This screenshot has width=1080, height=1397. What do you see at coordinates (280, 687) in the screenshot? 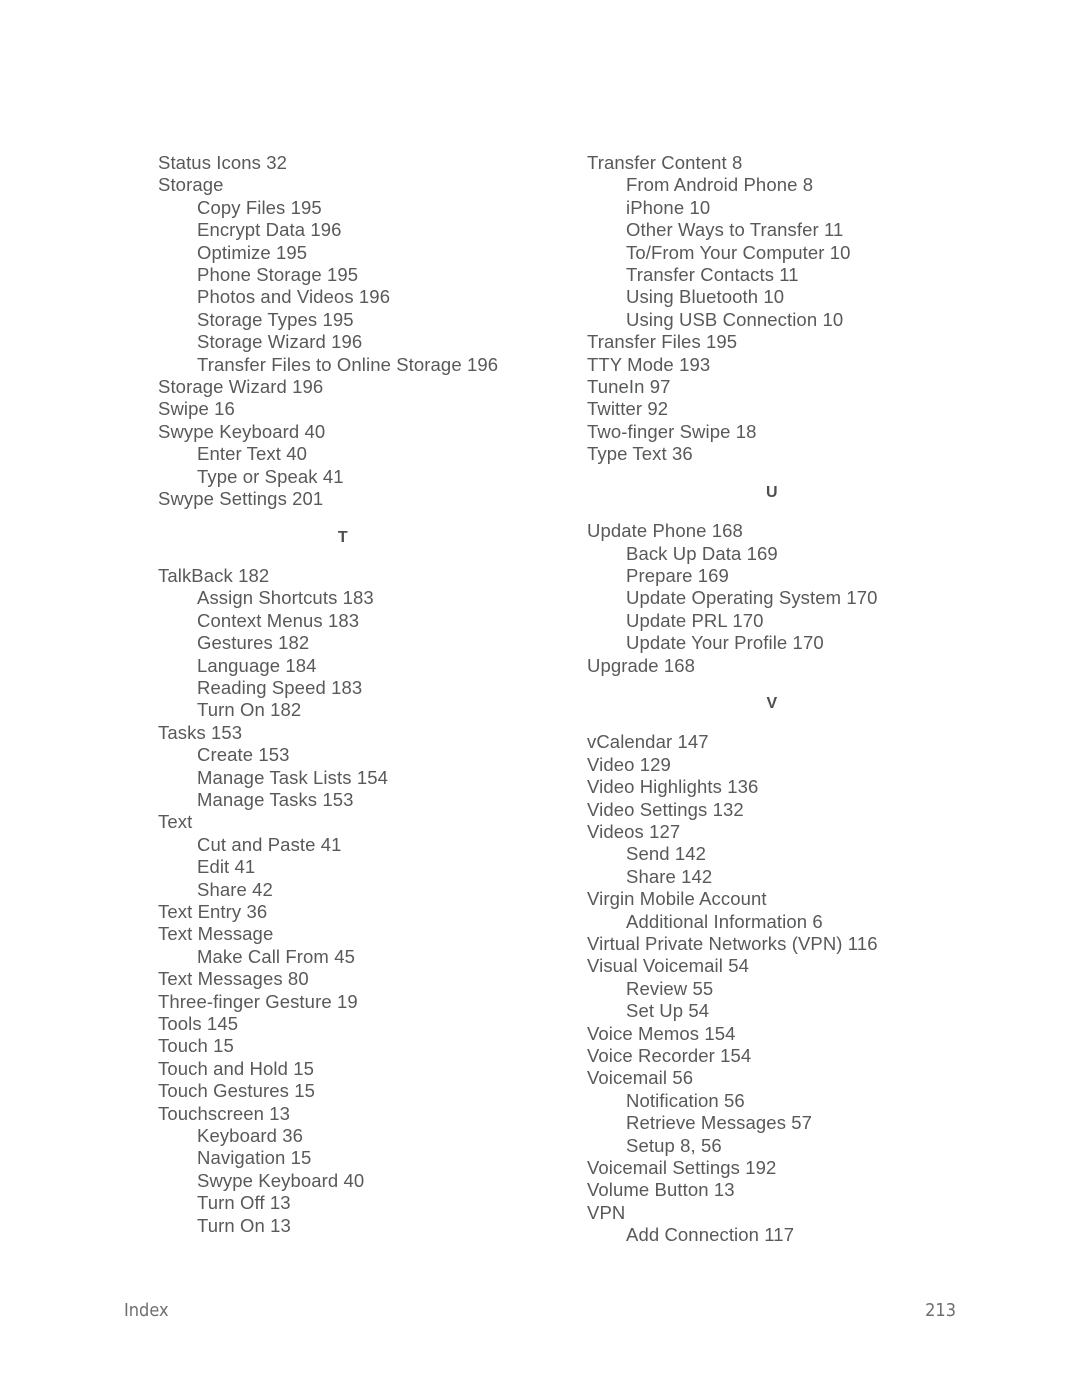
I see `index-subentry: Reading Speed 183` at bounding box center [280, 687].